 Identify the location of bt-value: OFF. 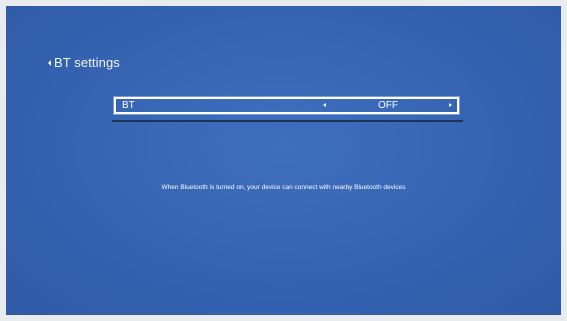
(388, 105).